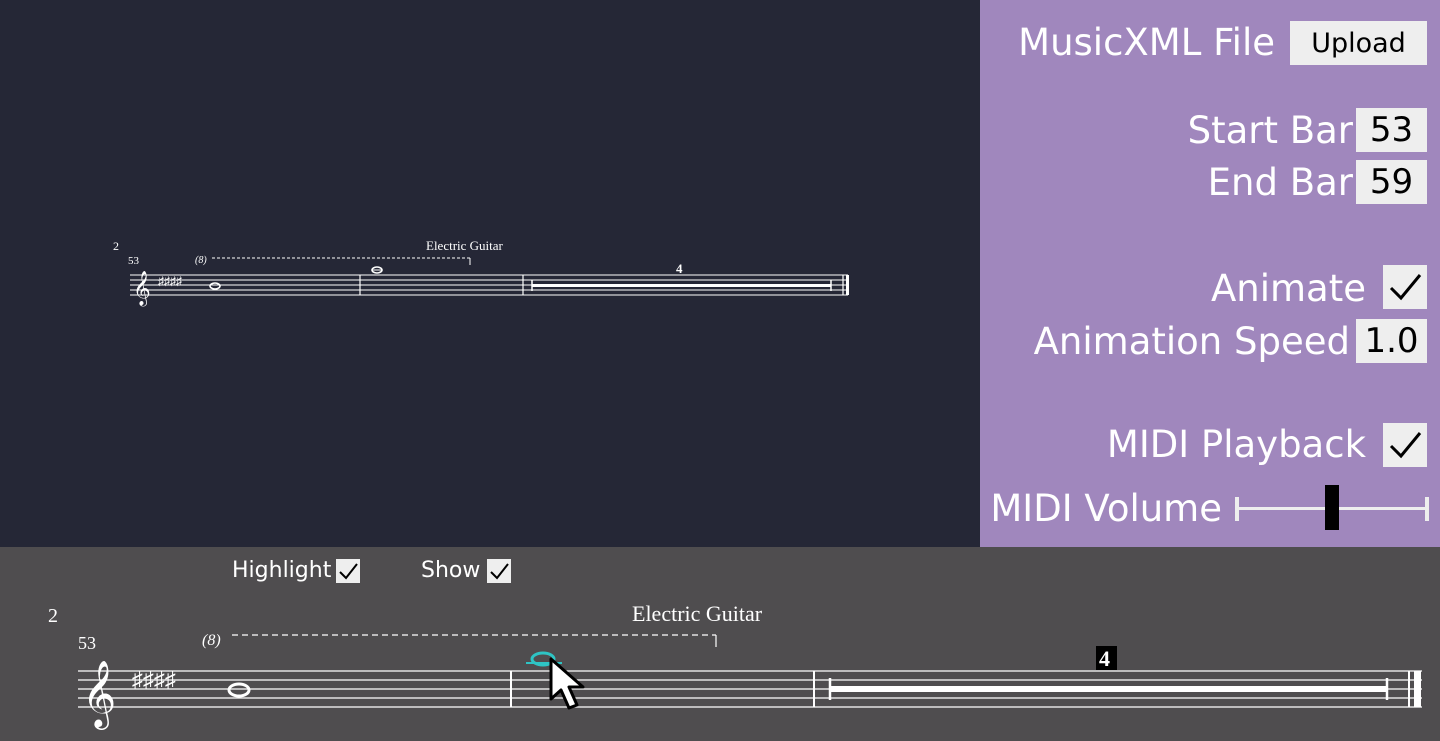 This screenshot has height=741, width=1440. I want to click on midi-playback-label: MIDI Playback, so click(1236, 444).